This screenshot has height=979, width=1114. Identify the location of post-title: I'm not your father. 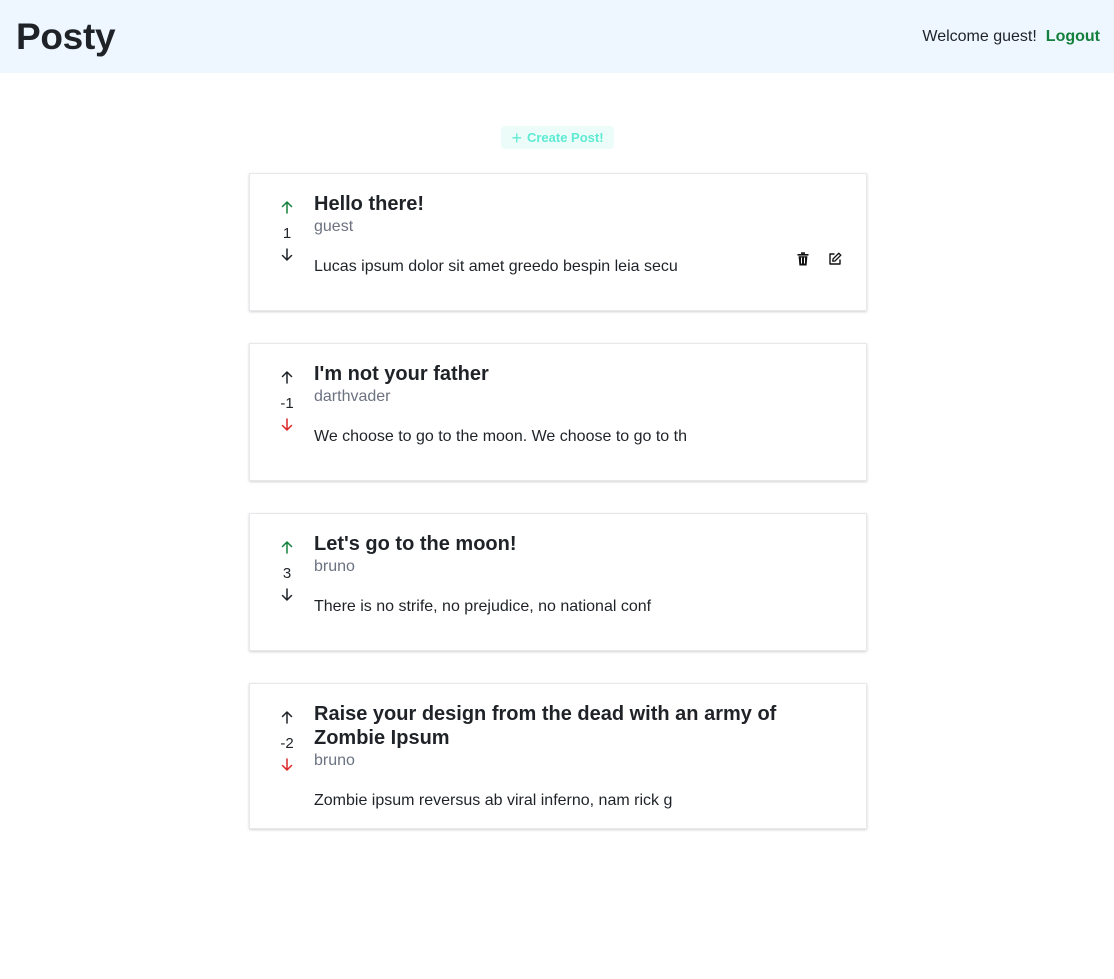
(583, 374).